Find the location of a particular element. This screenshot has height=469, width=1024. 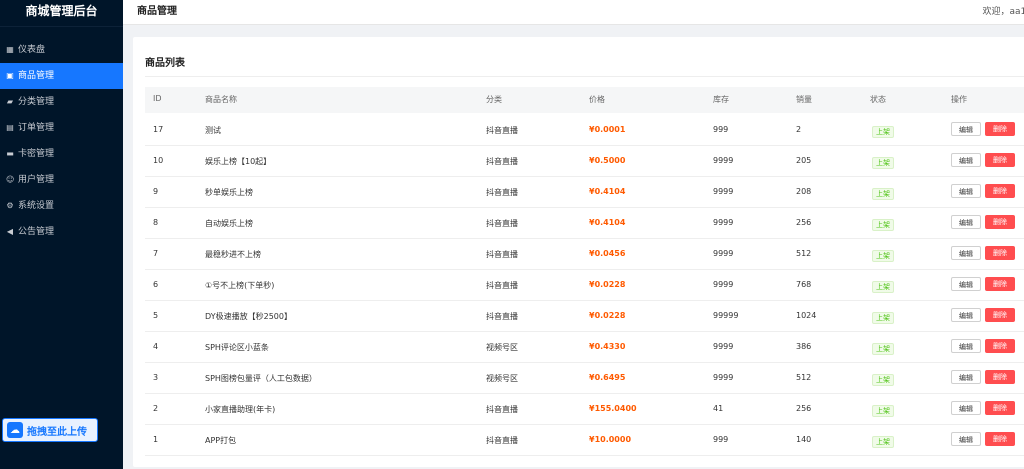

cell-price: ¥0.4104 is located at coordinates (607, 222).